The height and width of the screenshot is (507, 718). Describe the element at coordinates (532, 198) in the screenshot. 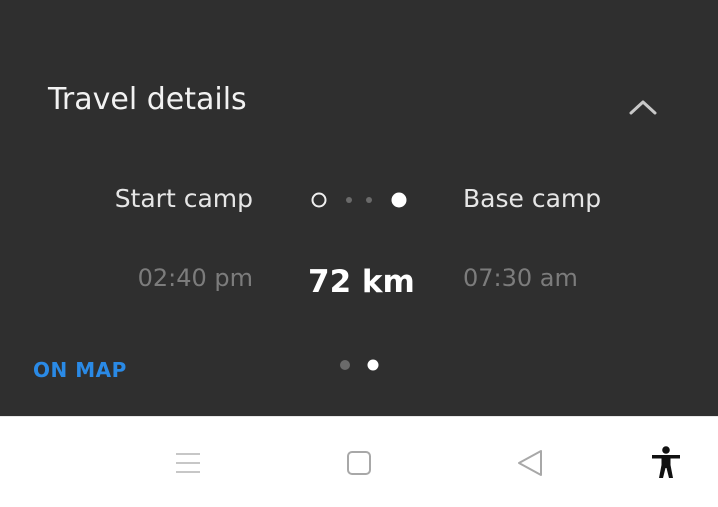

I see `end-location-name: Base camp` at that location.